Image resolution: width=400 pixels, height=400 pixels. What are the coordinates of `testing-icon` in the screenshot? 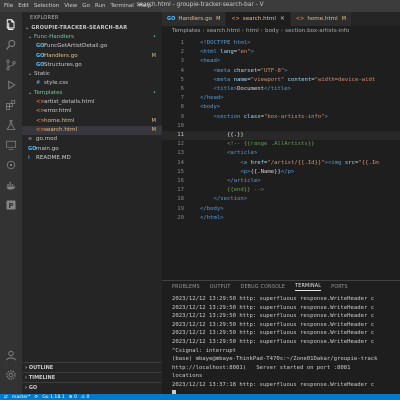 It's located at (11, 125).